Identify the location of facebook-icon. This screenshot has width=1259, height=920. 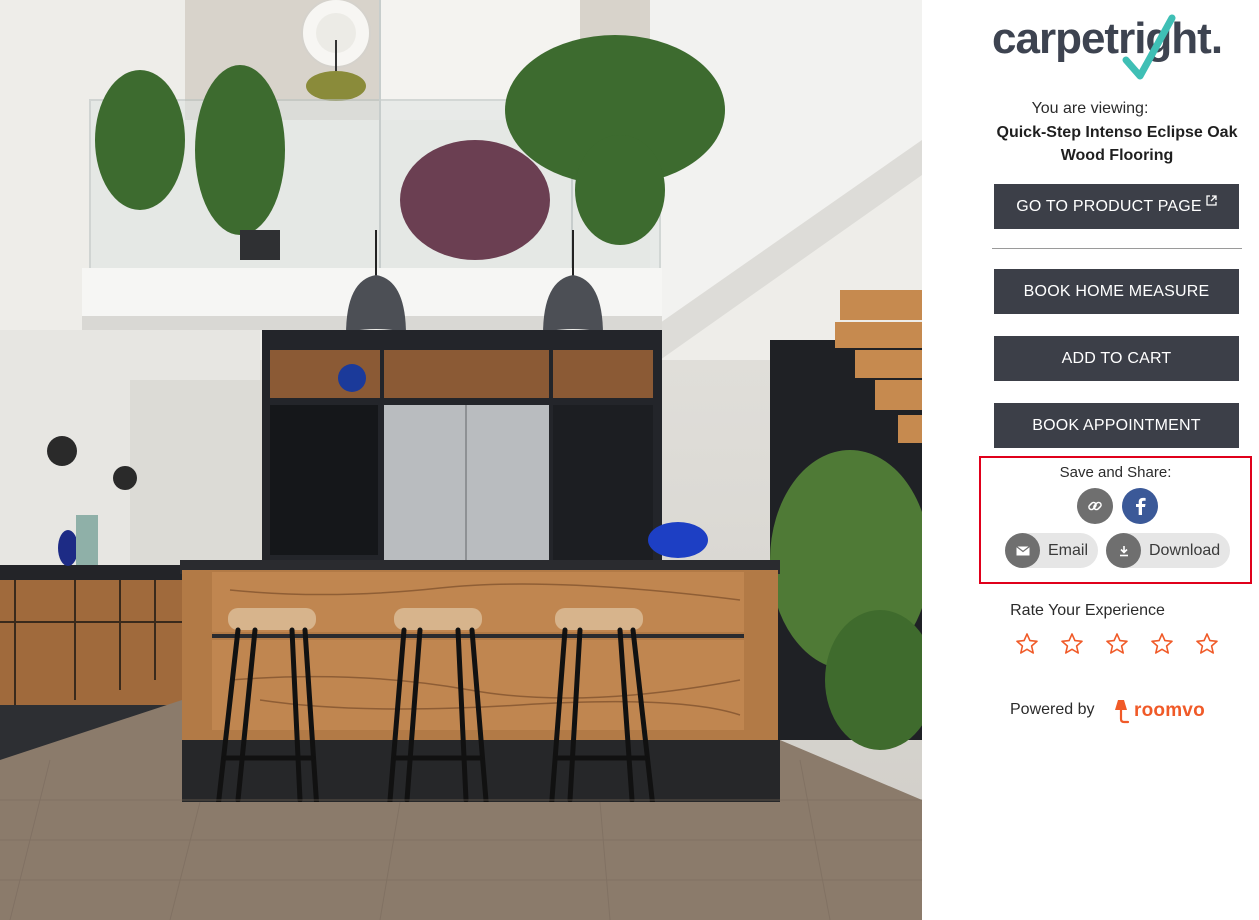
(1141, 506).